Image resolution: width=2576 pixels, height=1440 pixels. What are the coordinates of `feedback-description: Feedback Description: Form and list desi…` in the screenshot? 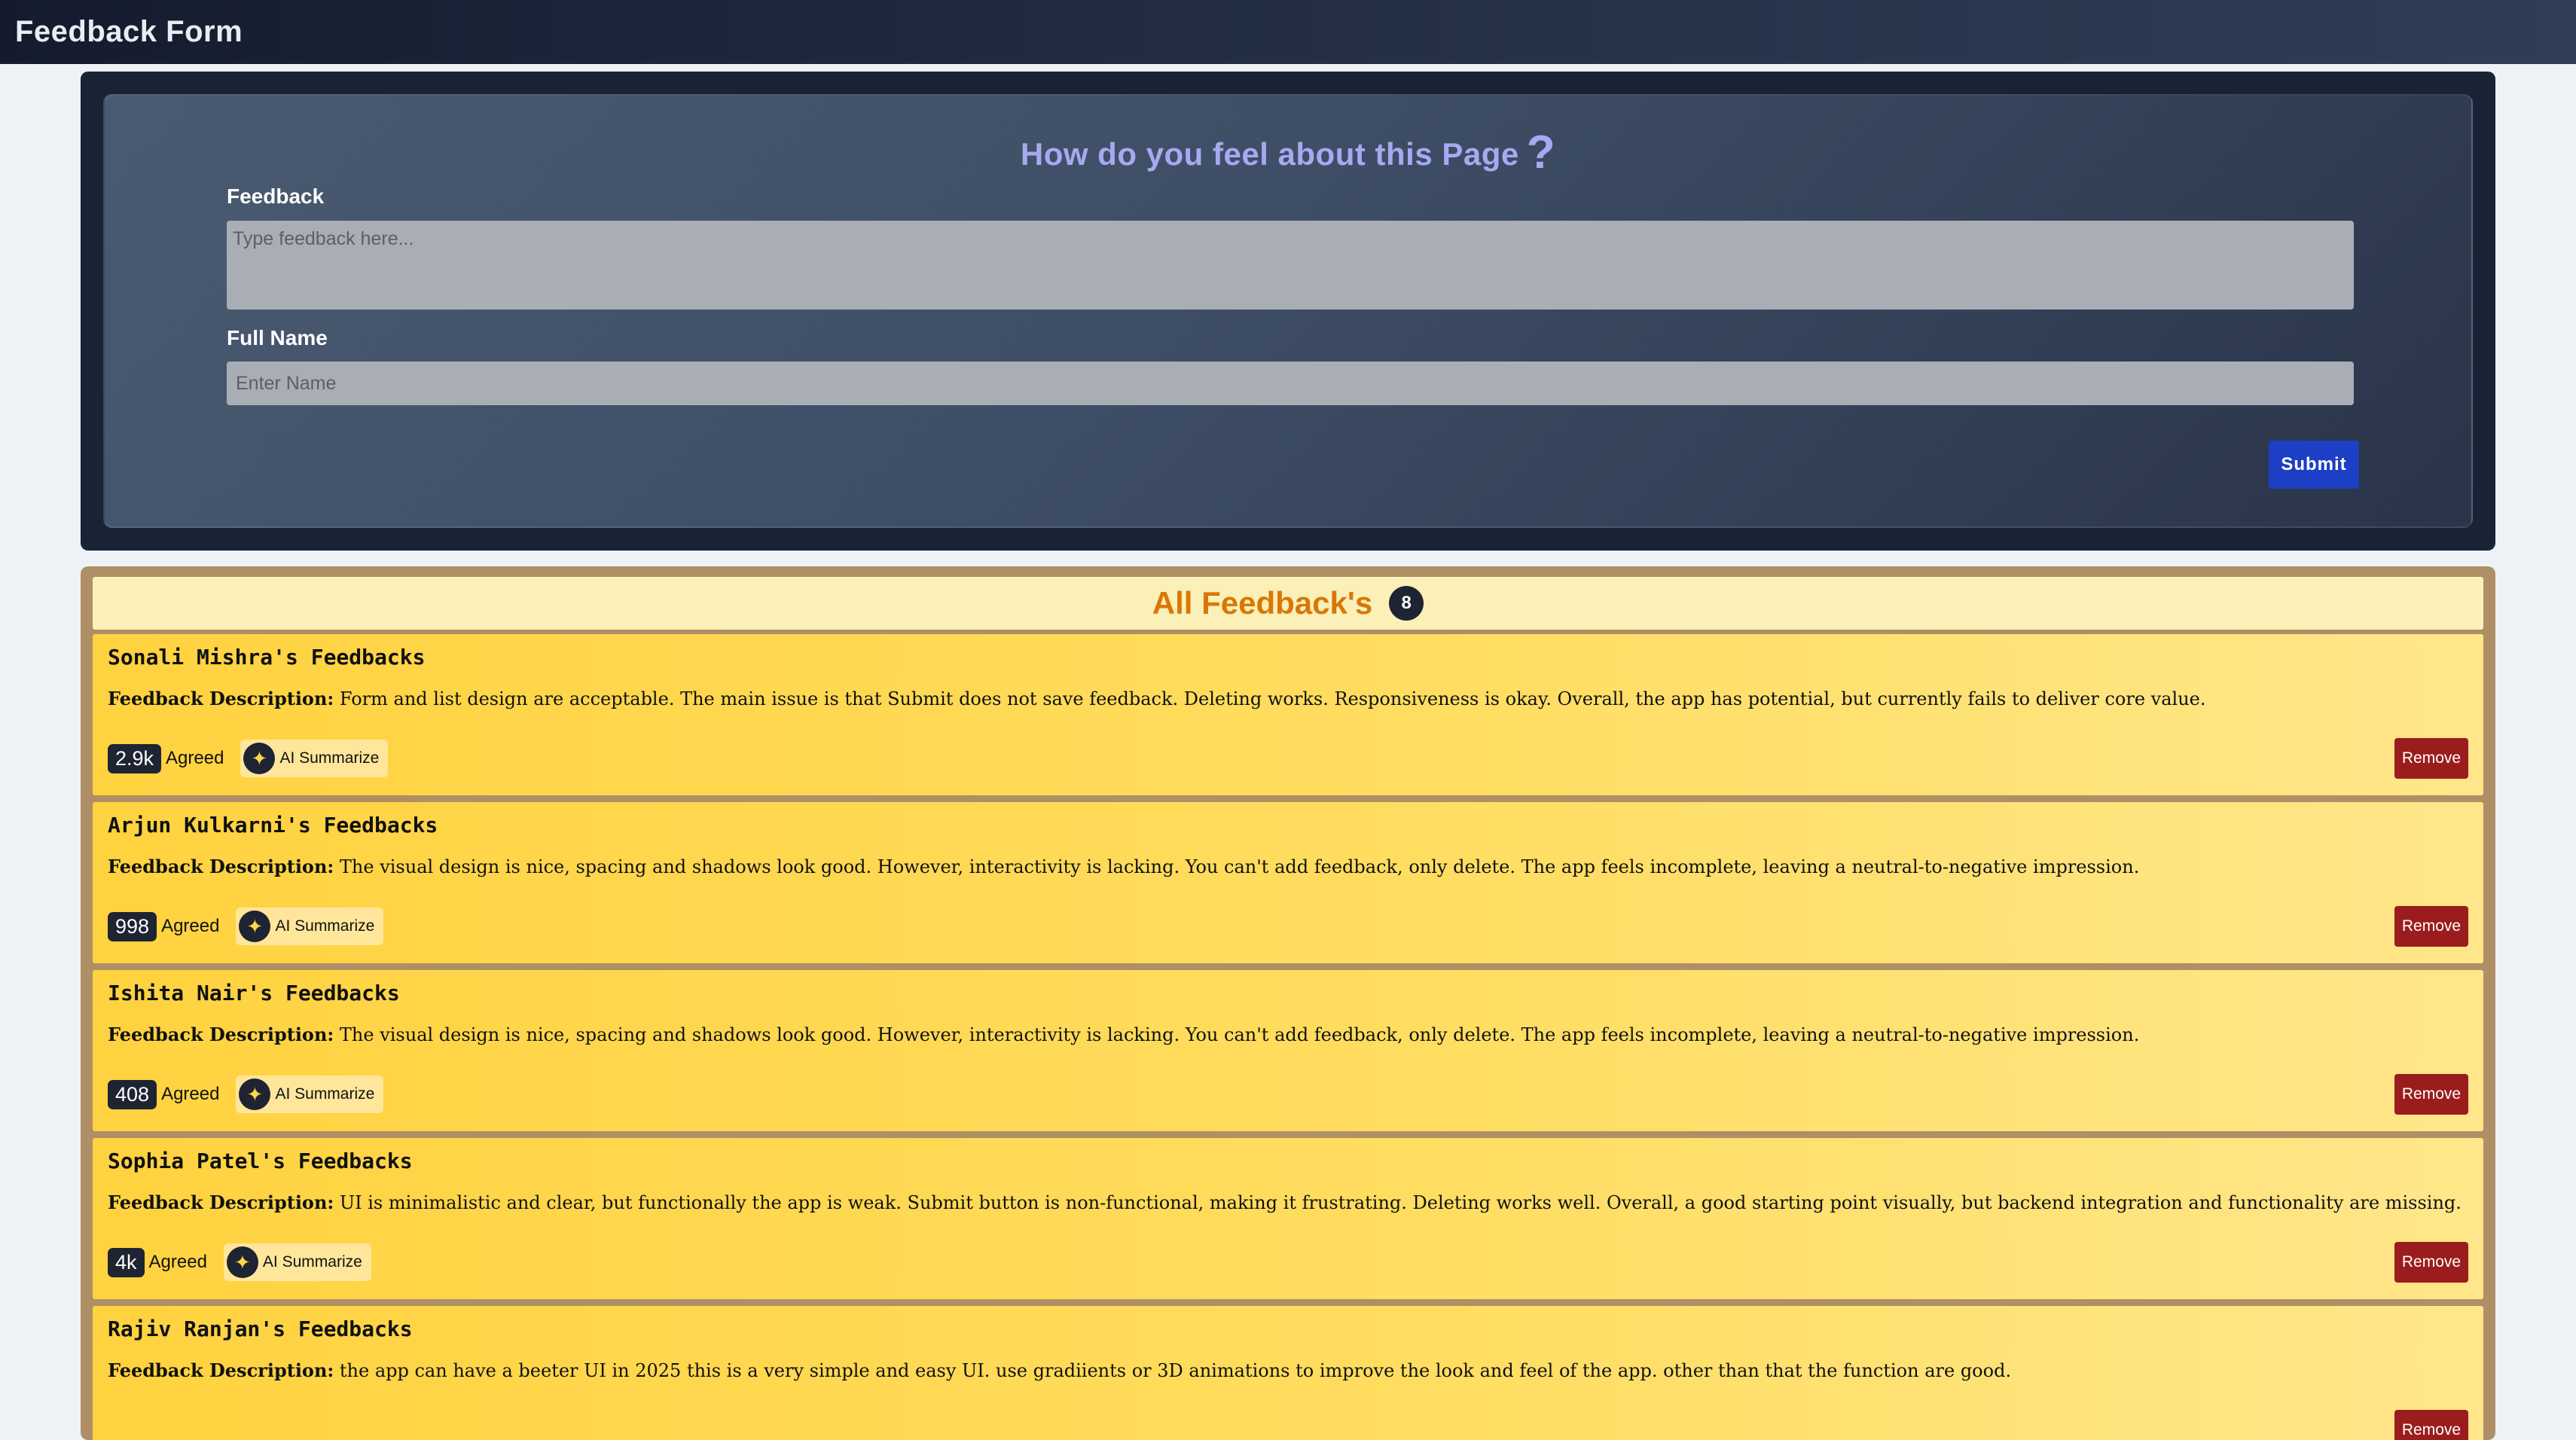 It's located at (1288, 698).